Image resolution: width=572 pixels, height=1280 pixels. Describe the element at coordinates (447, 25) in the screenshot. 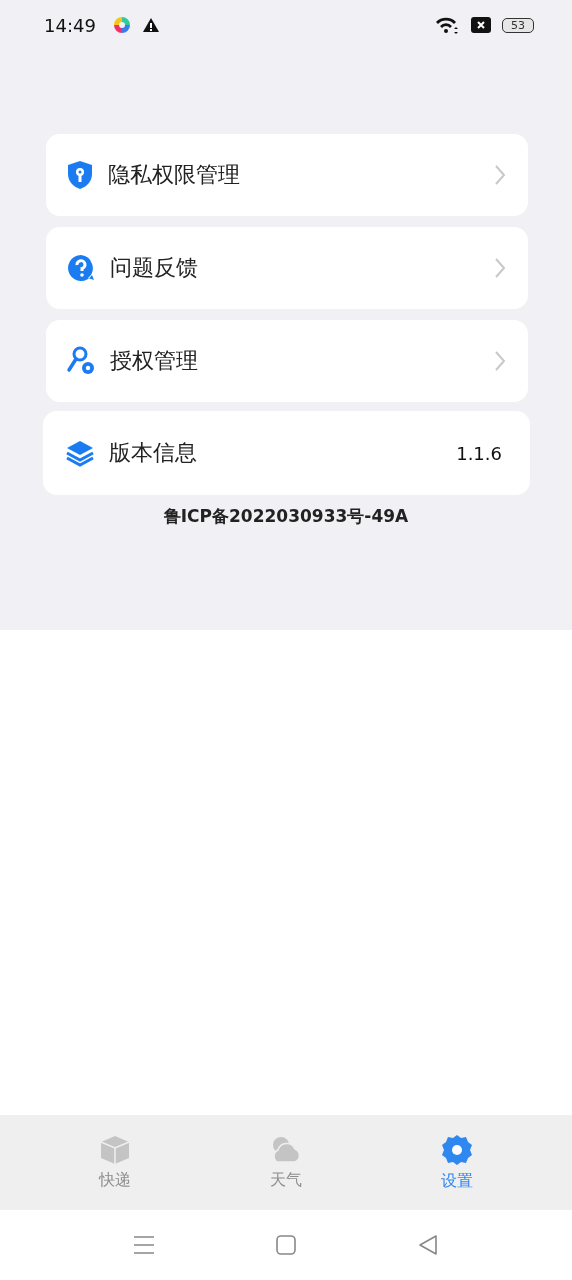

I see `wifi-icon` at that location.